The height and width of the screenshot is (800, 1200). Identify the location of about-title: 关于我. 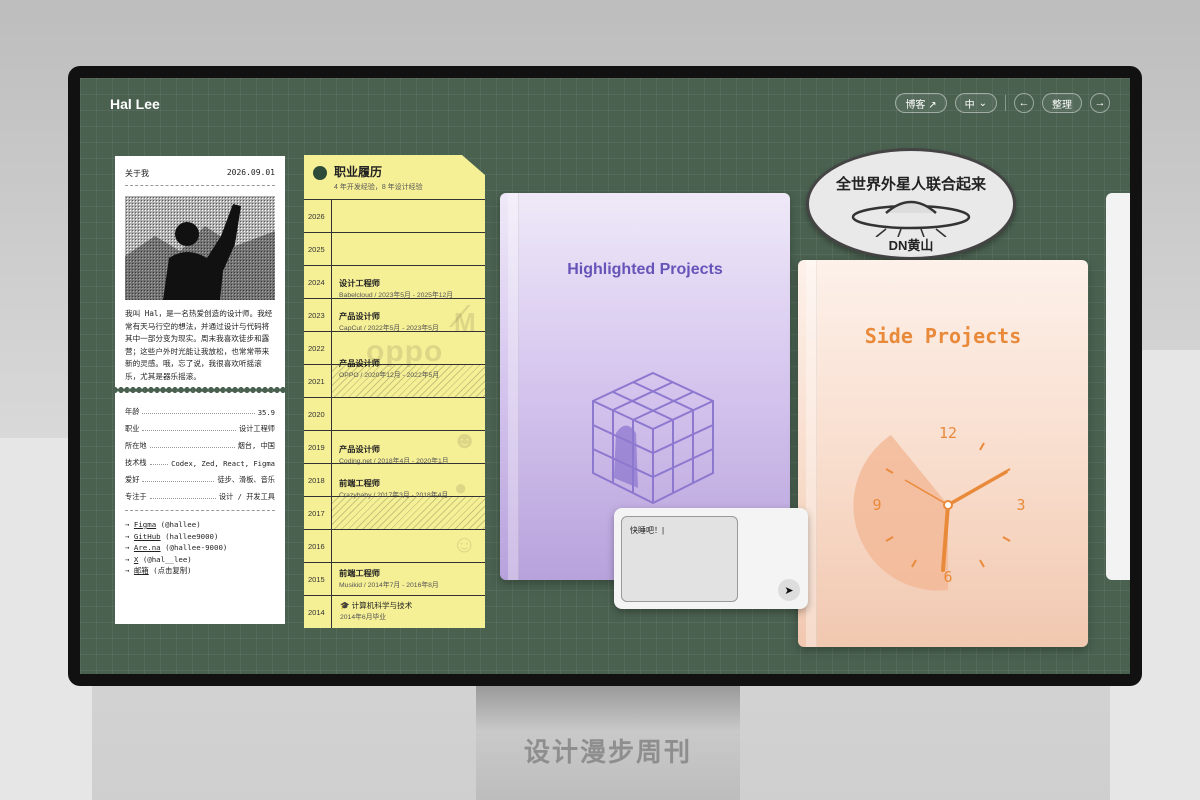
(137, 173).